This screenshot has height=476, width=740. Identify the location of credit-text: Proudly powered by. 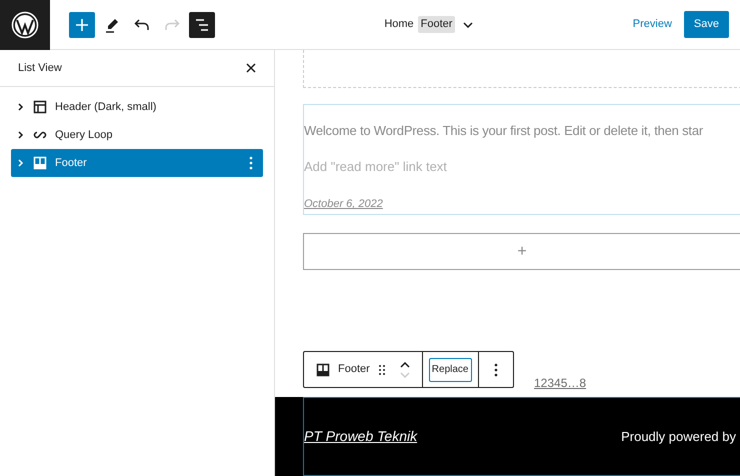
(678, 437).